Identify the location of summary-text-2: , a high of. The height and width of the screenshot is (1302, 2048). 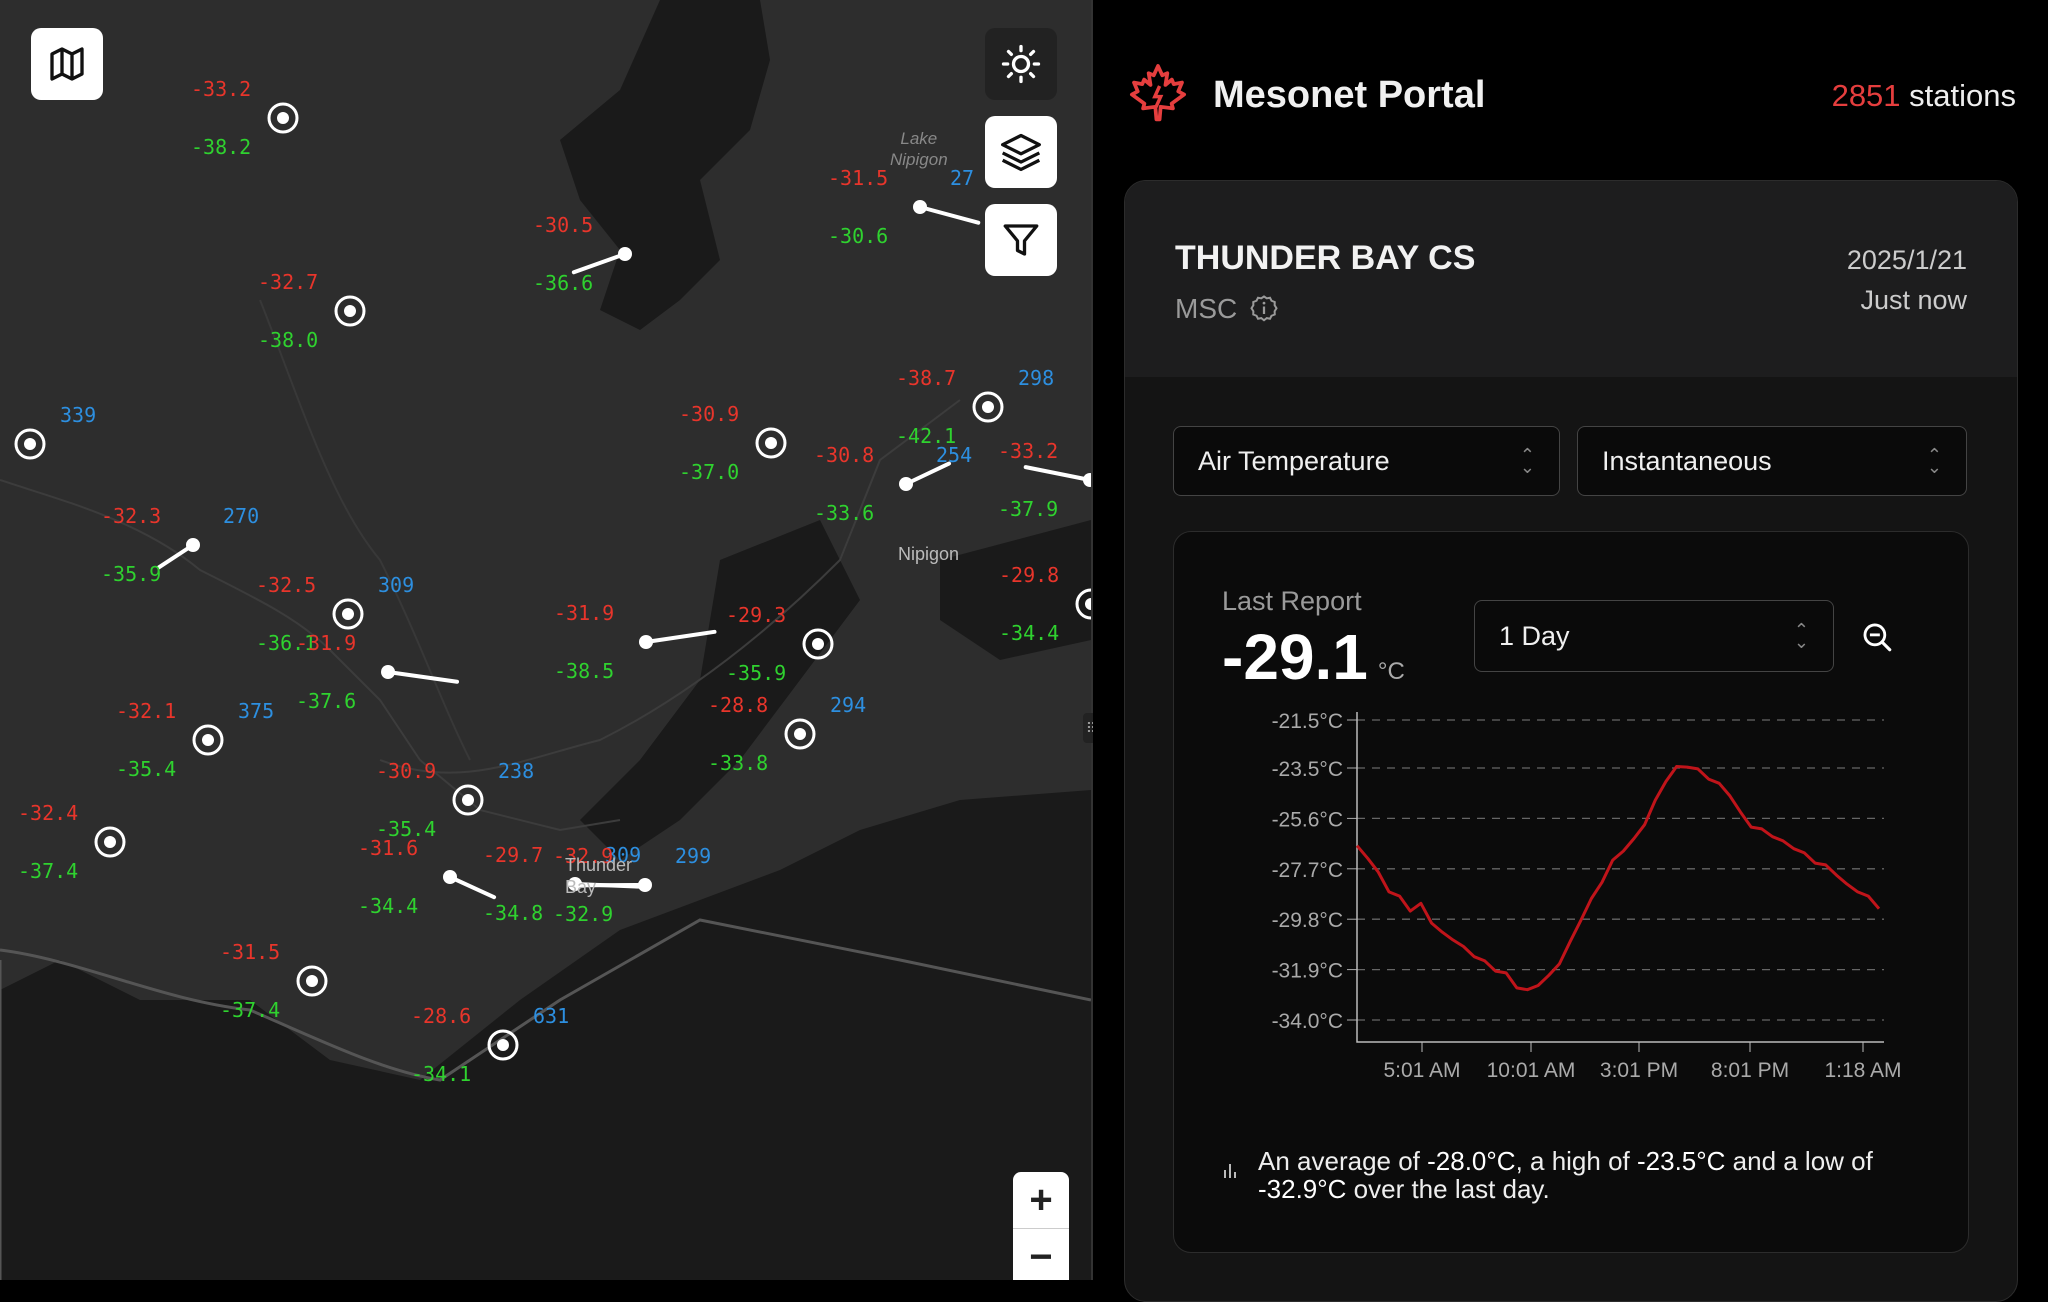
(1576, 1161).